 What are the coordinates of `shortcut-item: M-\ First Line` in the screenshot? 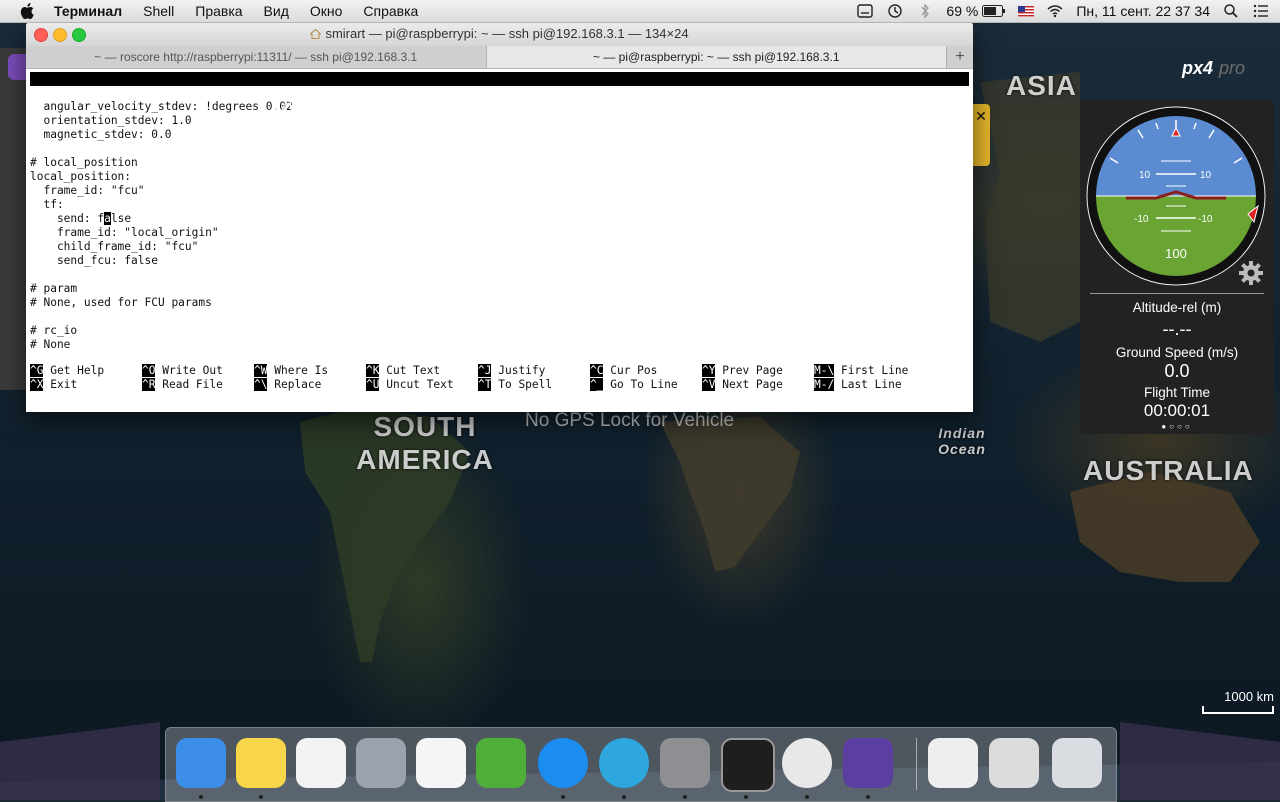 It's located at (861, 371).